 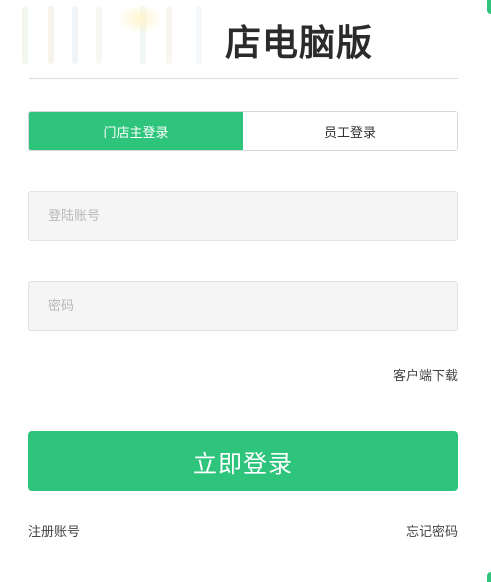 I want to click on tab-staff-login: 员工登录, so click(x=350, y=131).